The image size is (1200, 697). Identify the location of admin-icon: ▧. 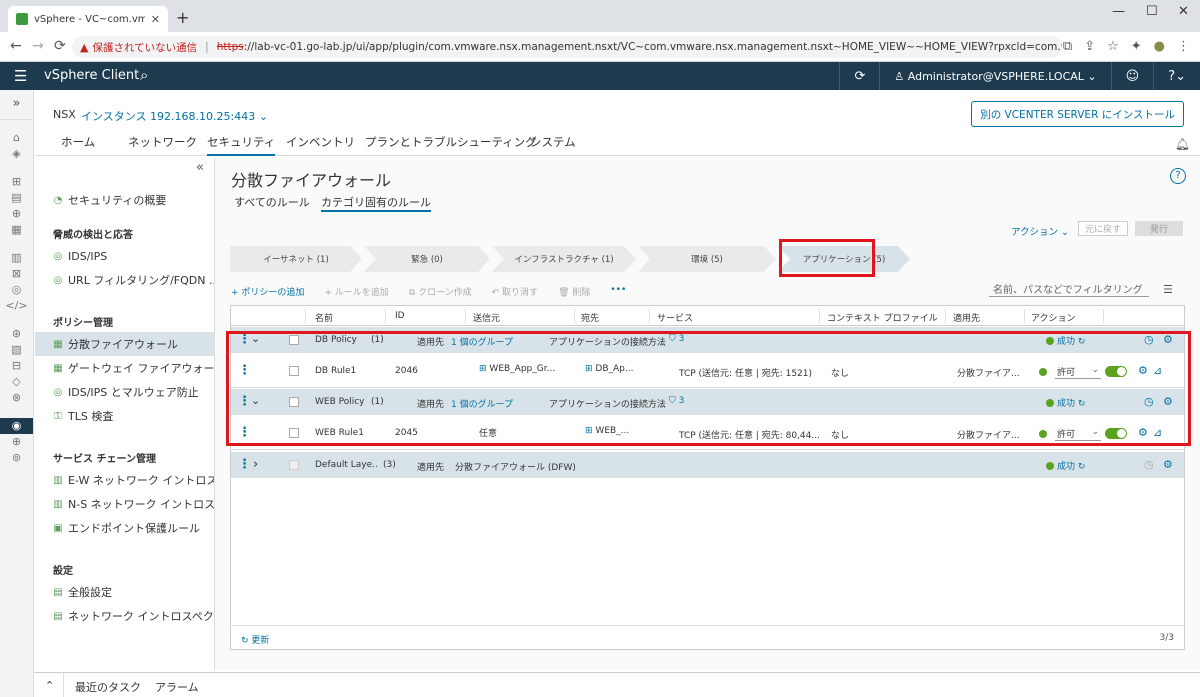
(16, 350).